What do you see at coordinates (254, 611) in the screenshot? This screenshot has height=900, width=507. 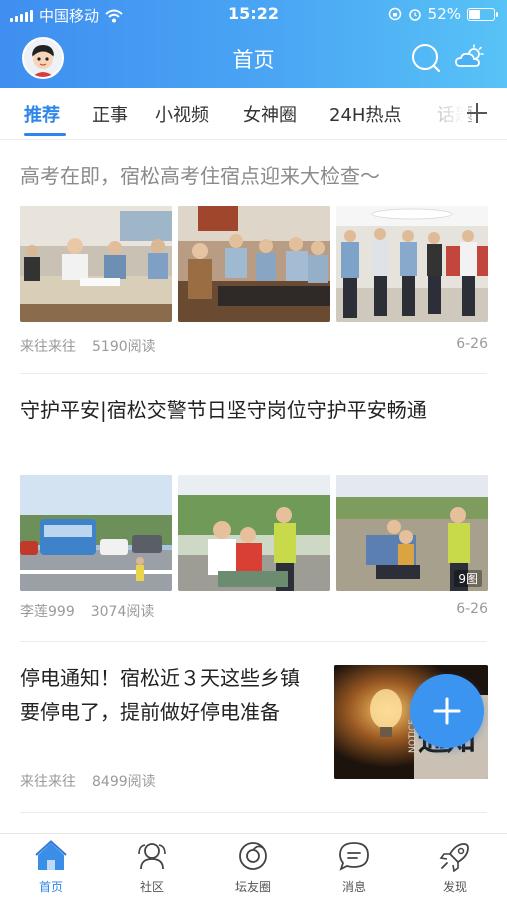 I see `article-meta: 李莲999 3074阅读 6-26` at bounding box center [254, 611].